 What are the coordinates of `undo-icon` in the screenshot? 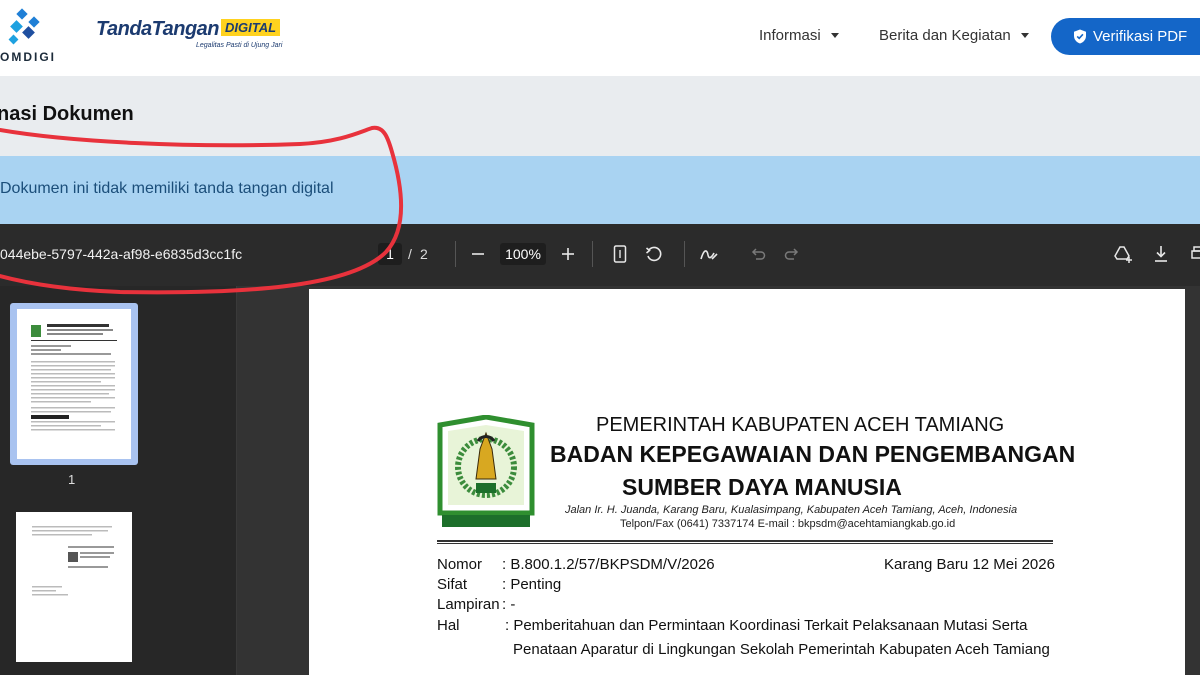 It's located at (758, 254).